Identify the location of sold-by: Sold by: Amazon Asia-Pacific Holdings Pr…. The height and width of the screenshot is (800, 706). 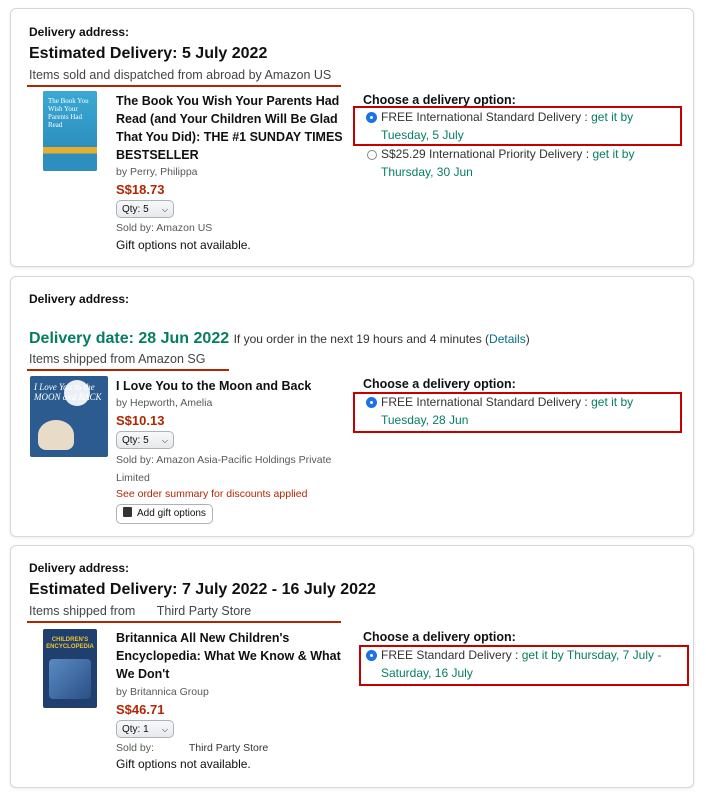
(224, 469).